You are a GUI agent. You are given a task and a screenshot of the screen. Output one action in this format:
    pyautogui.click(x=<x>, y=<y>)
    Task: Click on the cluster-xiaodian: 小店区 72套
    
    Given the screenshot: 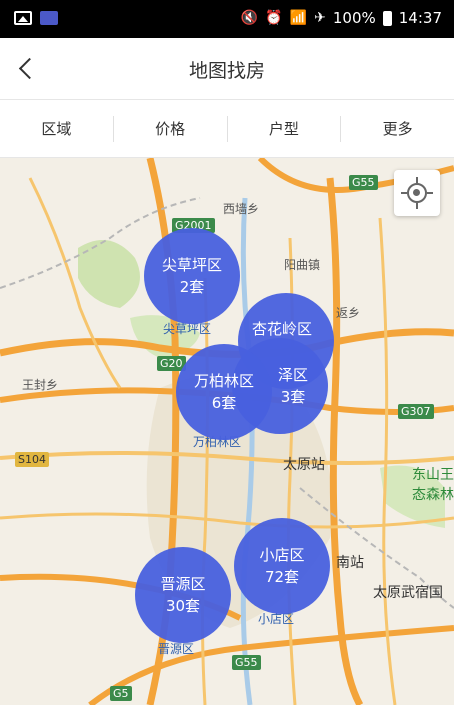 What is the action you would take?
    pyautogui.click(x=282, y=566)
    